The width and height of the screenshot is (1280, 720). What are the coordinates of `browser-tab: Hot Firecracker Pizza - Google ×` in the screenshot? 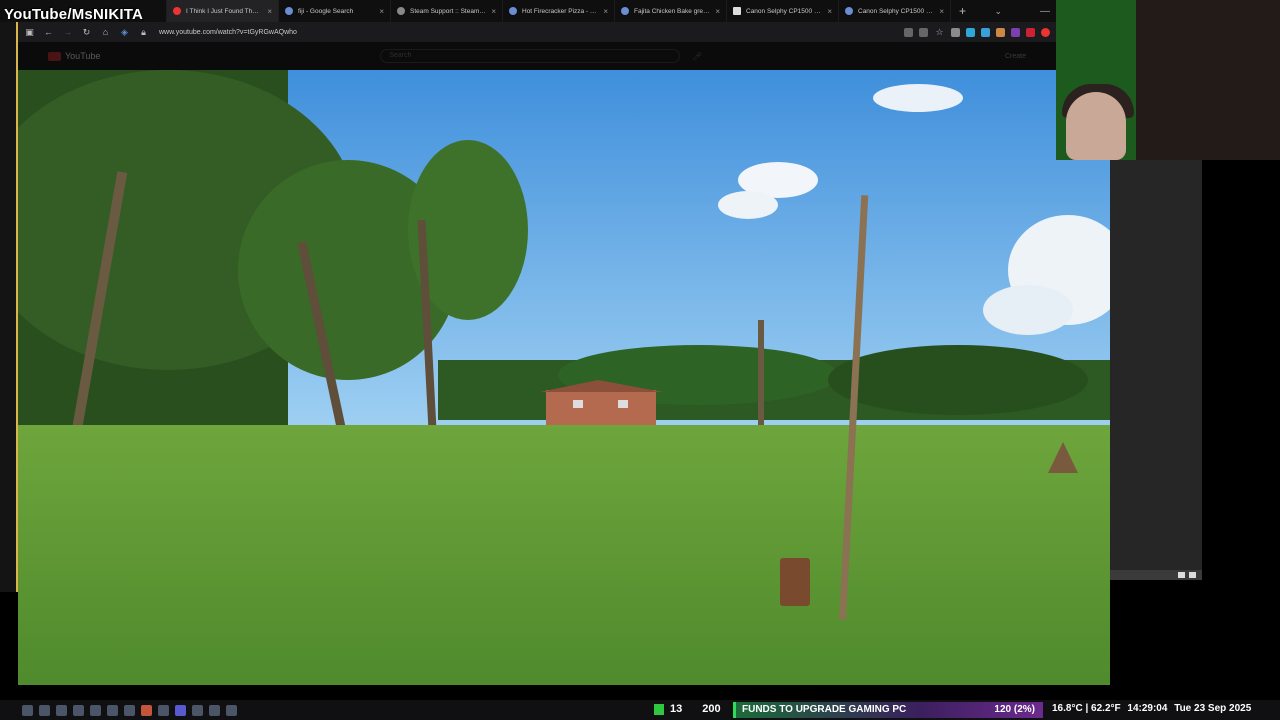 It's located at (559, 11).